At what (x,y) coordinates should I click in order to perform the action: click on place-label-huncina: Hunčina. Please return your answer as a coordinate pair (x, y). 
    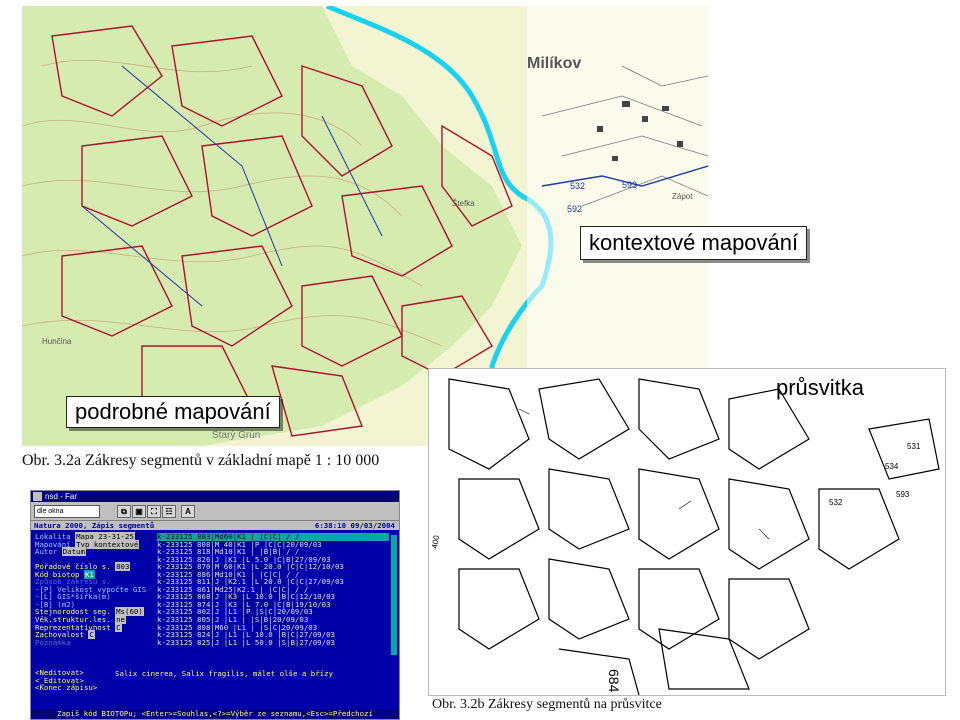
    Looking at the image, I should click on (57, 341).